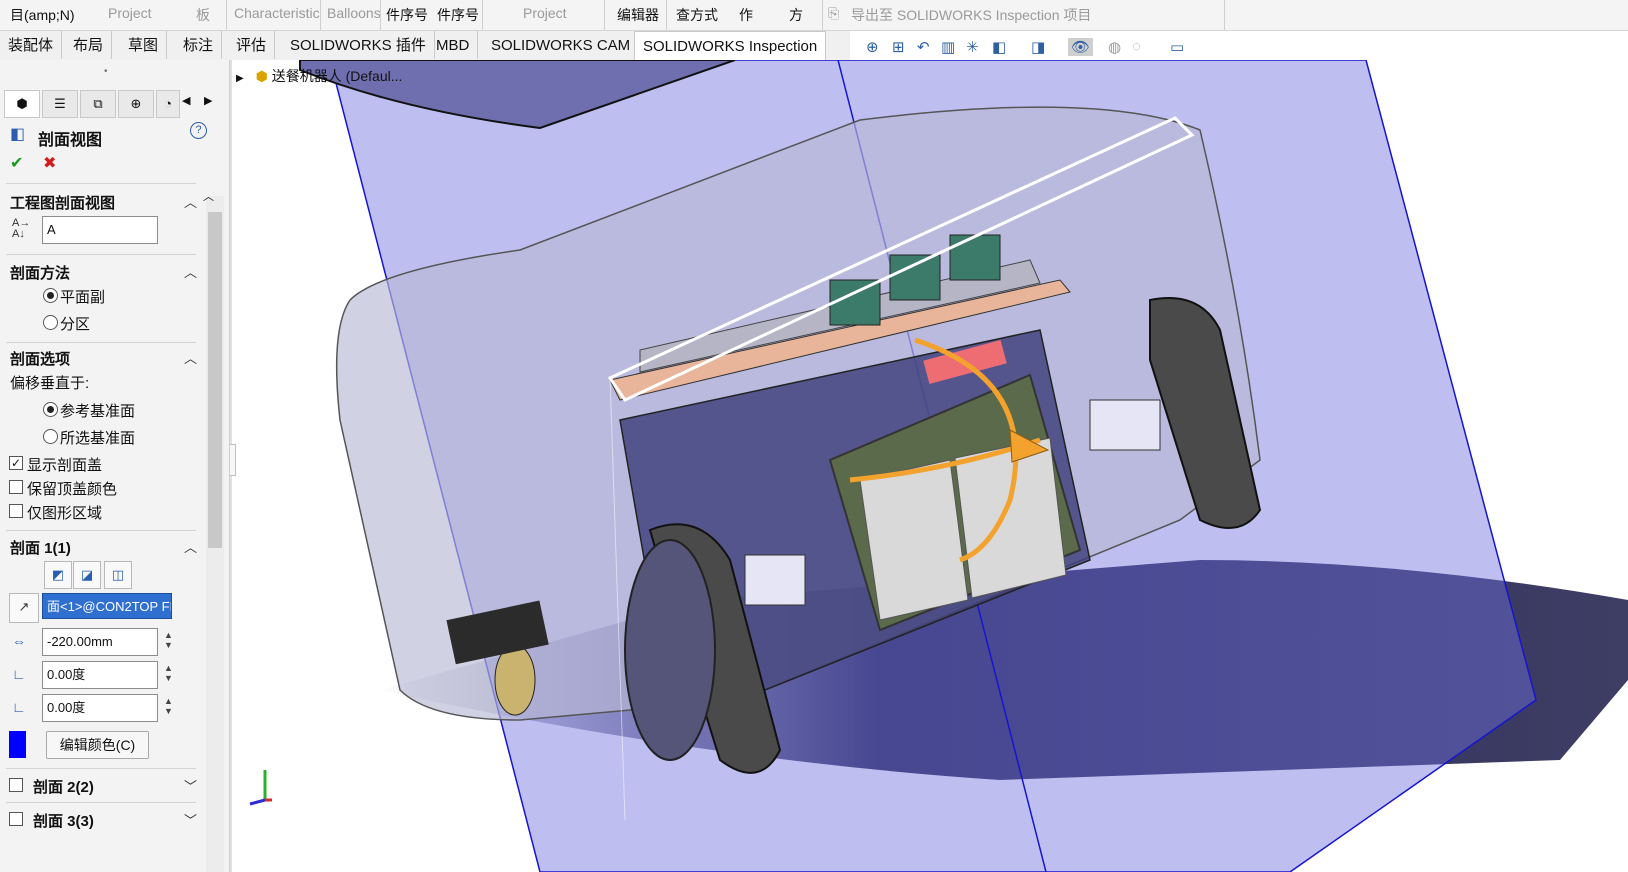 The width and height of the screenshot is (1628, 872). I want to click on reference-plane-field: 面<1>@CON2TOP FI, so click(107, 606).